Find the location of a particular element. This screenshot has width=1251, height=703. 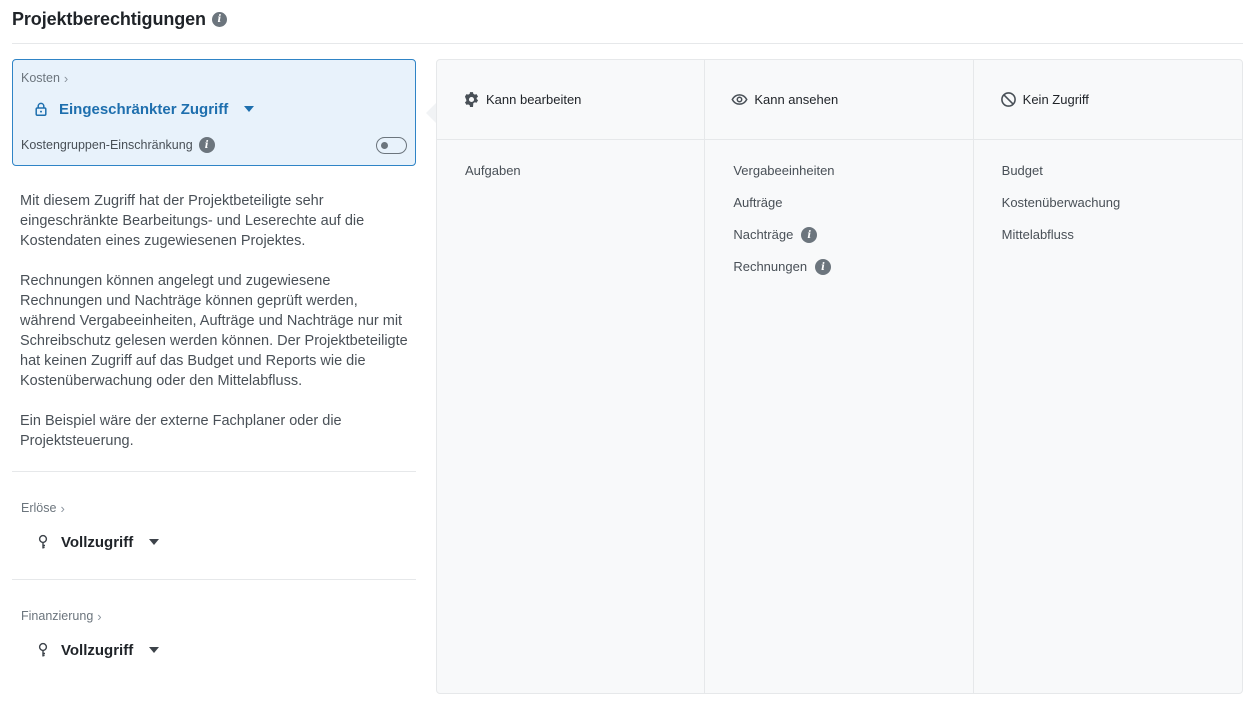

list-item: Budget is located at coordinates (1122, 178).